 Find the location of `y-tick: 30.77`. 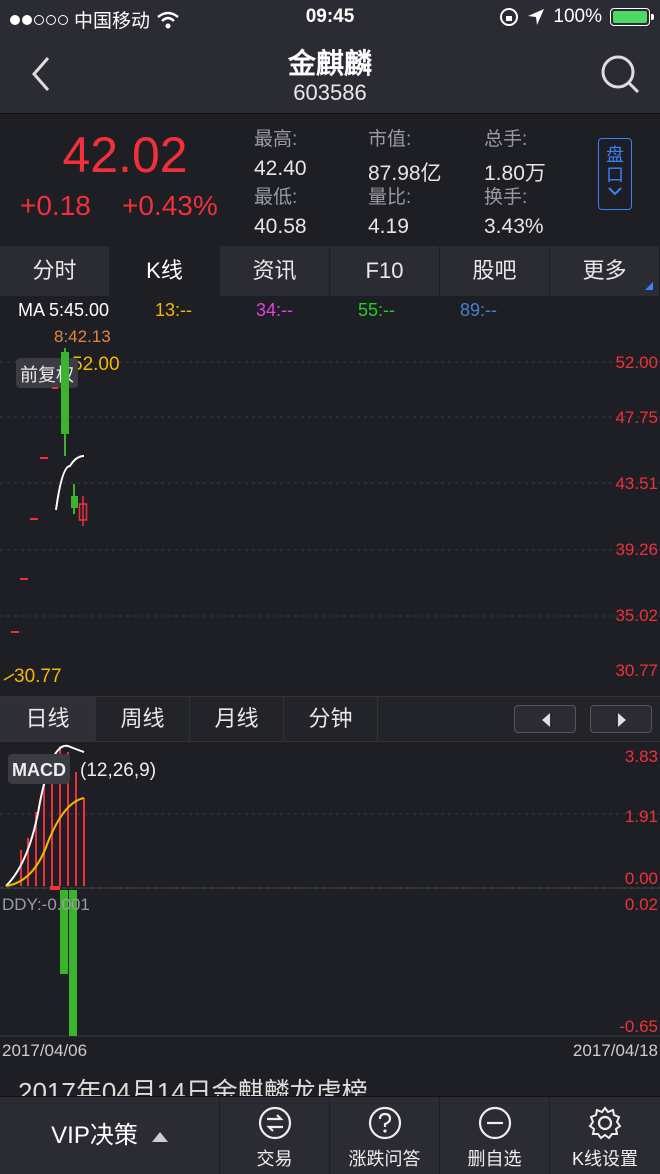

y-tick: 30.77 is located at coordinates (636, 670).